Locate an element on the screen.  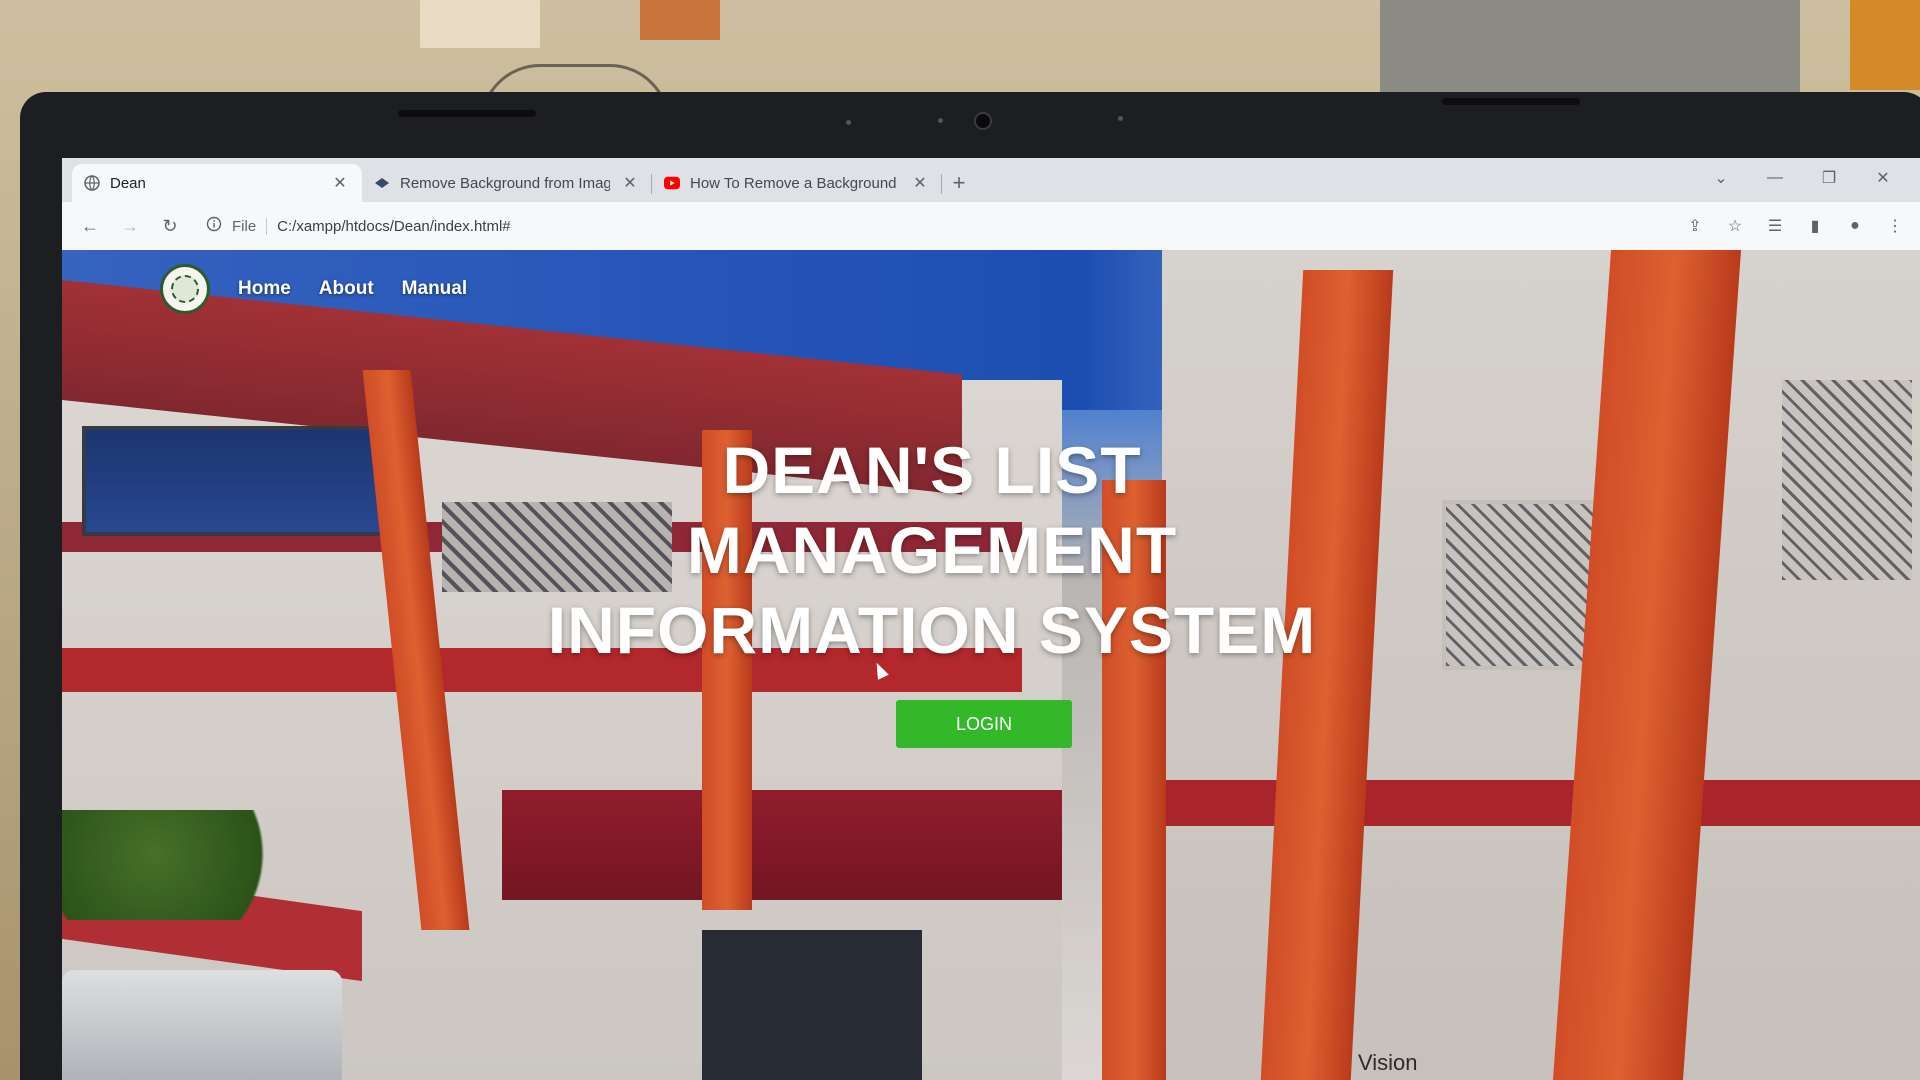
login-button: LOGIN is located at coordinates (984, 724).